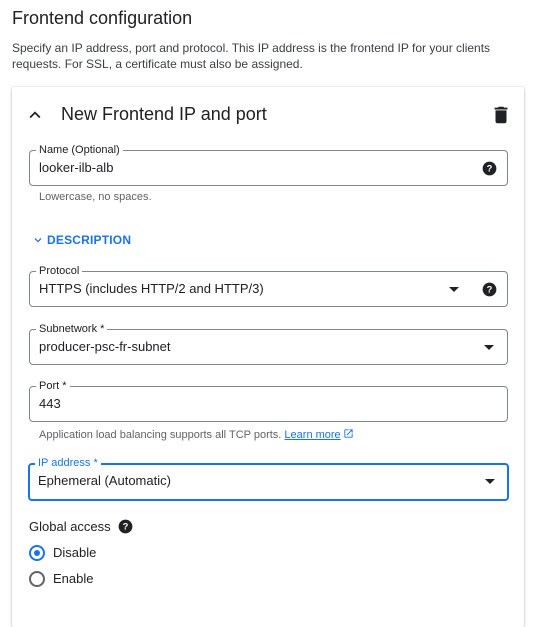 The width and height of the screenshot is (536, 627). Describe the element at coordinates (164, 114) in the screenshot. I see `card-title: New Frontend IP and port` at that location.